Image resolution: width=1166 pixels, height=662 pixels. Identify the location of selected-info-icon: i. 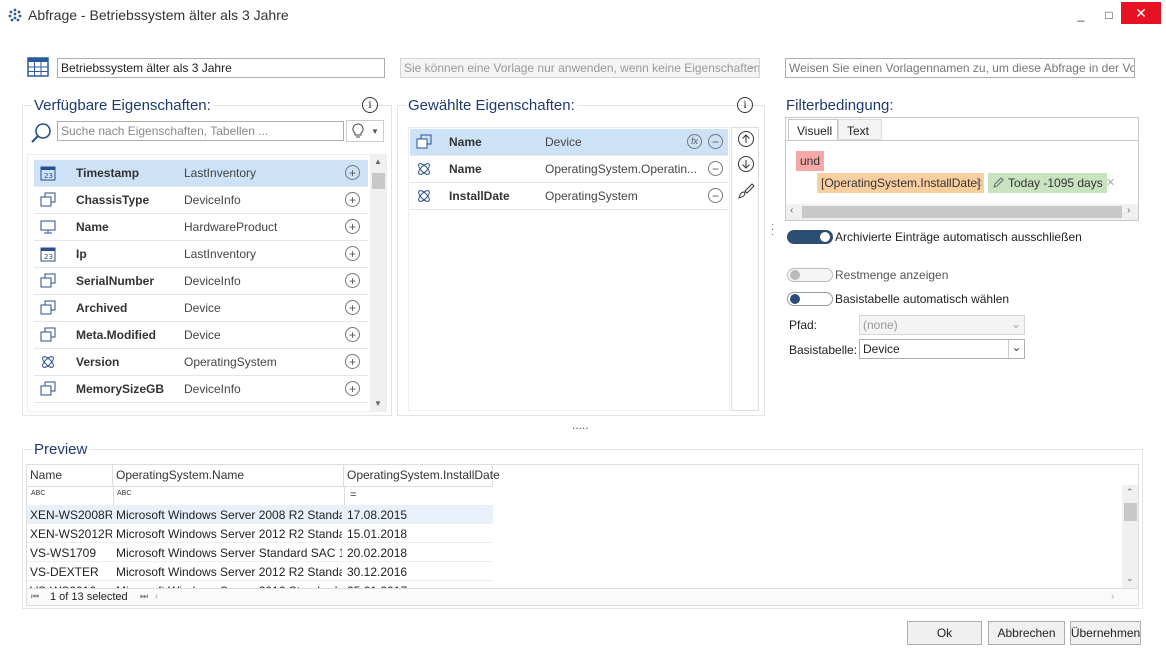
(745, 105).